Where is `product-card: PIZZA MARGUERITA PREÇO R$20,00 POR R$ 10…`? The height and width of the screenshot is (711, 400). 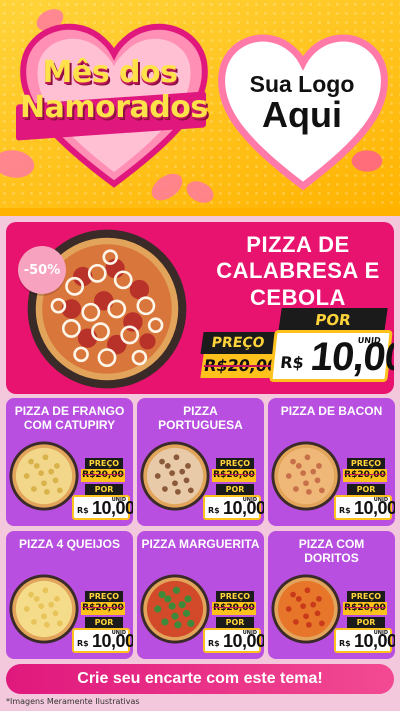 product-card: PIZZA MARGUERITA PREÇO R$20,00 POR R$ 10… is located at coordinates (200, 595).